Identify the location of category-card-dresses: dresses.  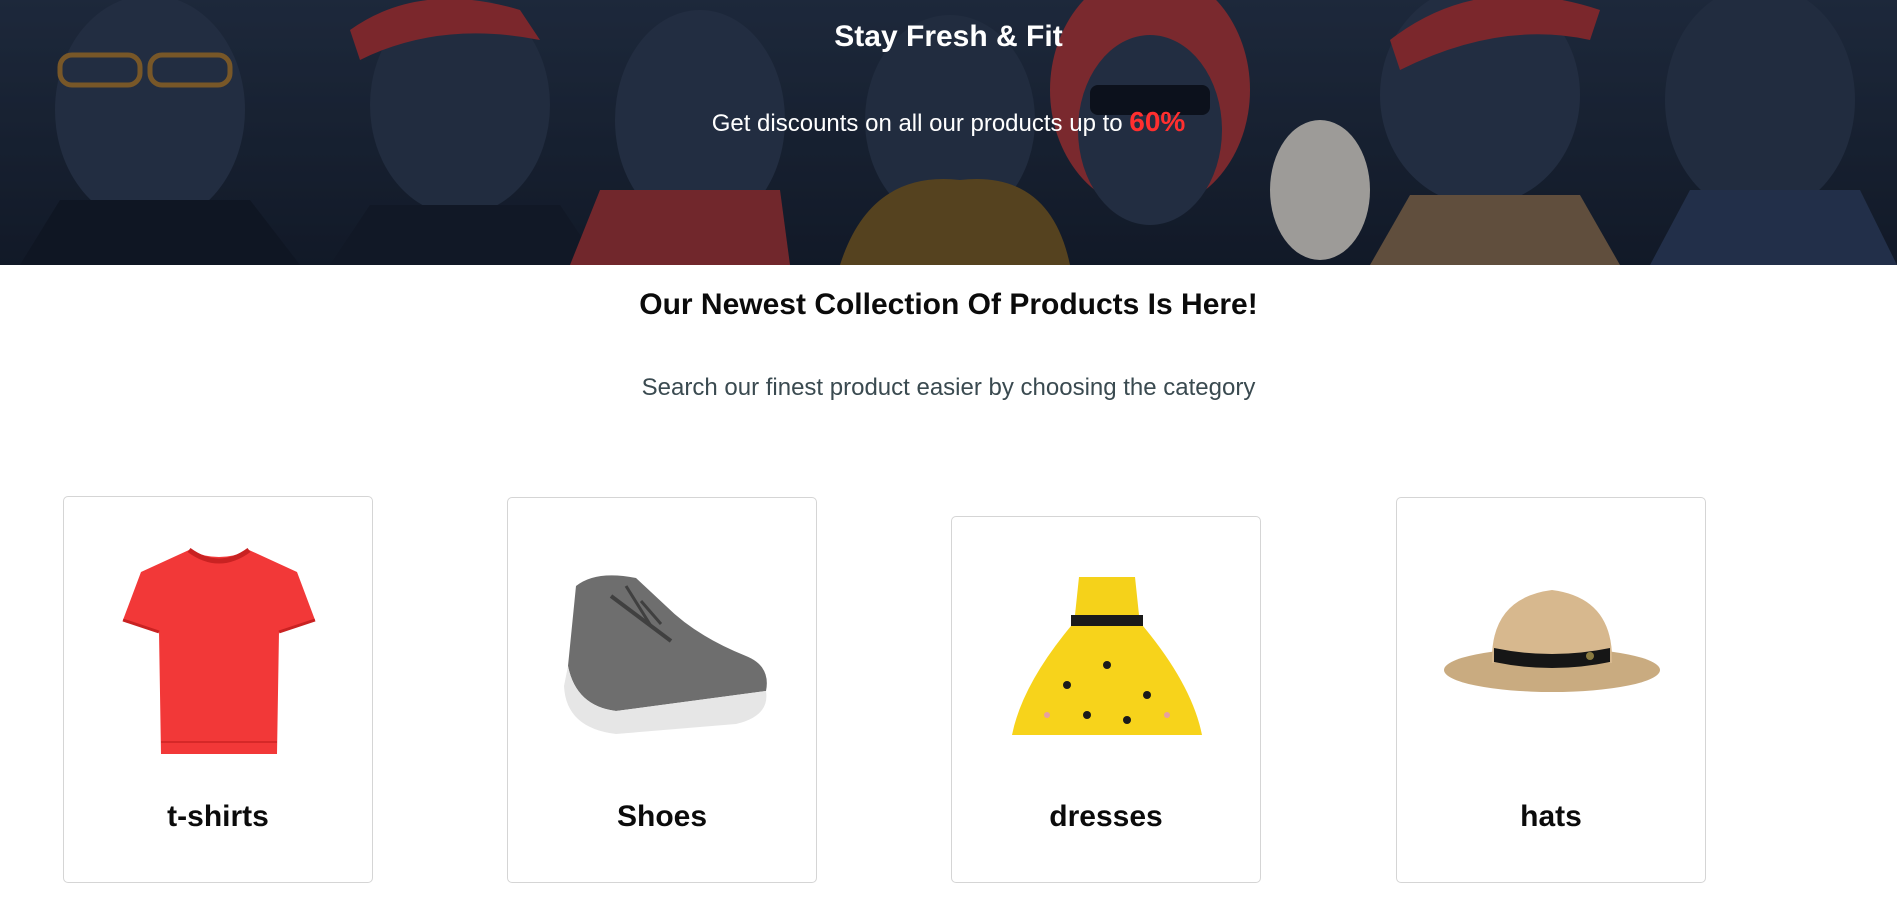
(1106, 699).